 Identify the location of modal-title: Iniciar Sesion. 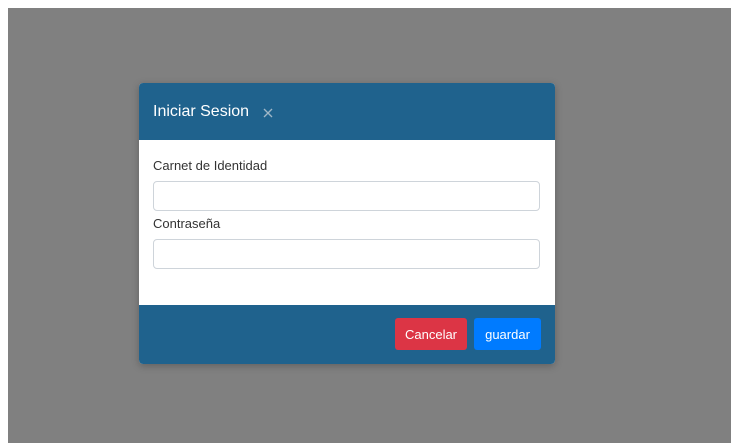
(201, 111).